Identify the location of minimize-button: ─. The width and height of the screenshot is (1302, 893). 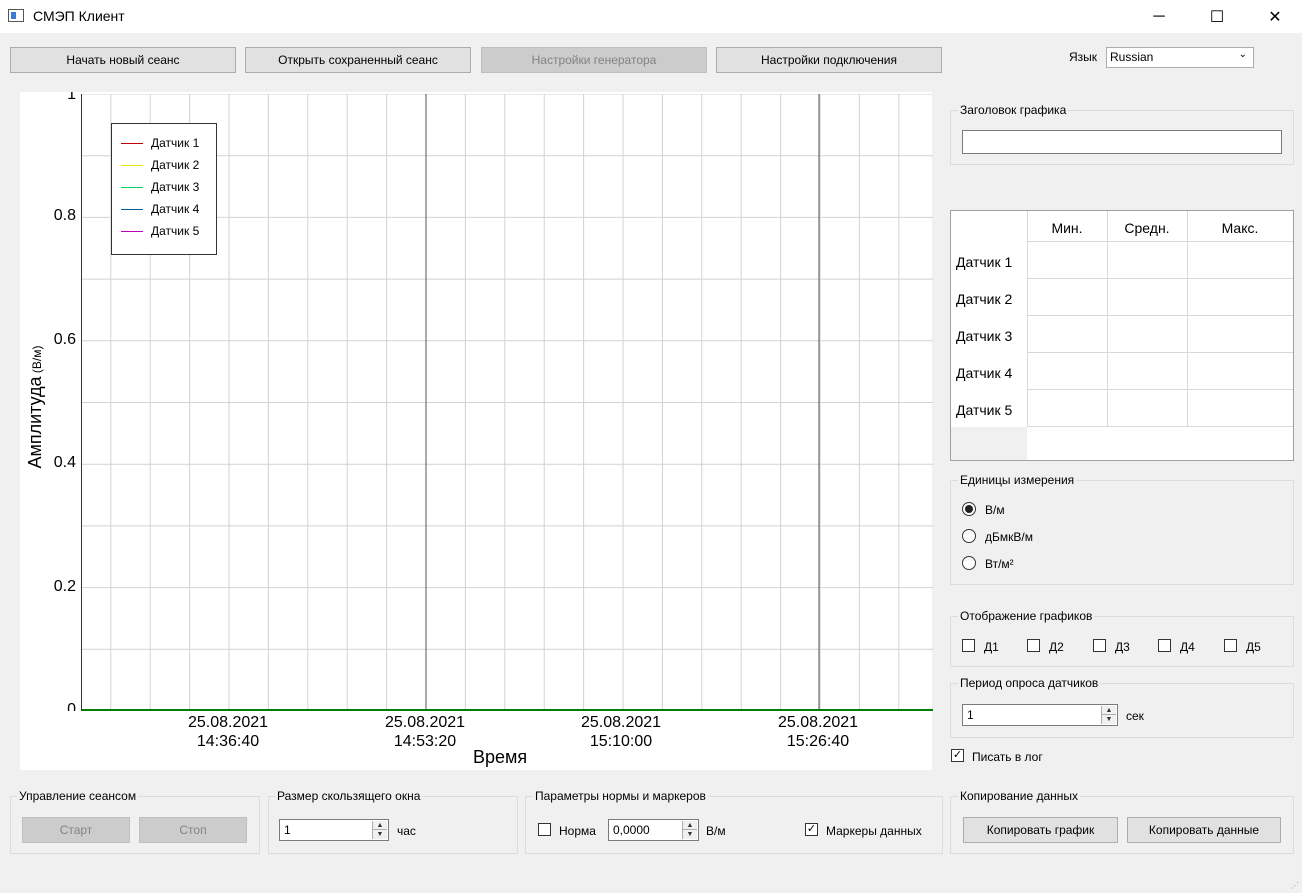
(1159, 16).